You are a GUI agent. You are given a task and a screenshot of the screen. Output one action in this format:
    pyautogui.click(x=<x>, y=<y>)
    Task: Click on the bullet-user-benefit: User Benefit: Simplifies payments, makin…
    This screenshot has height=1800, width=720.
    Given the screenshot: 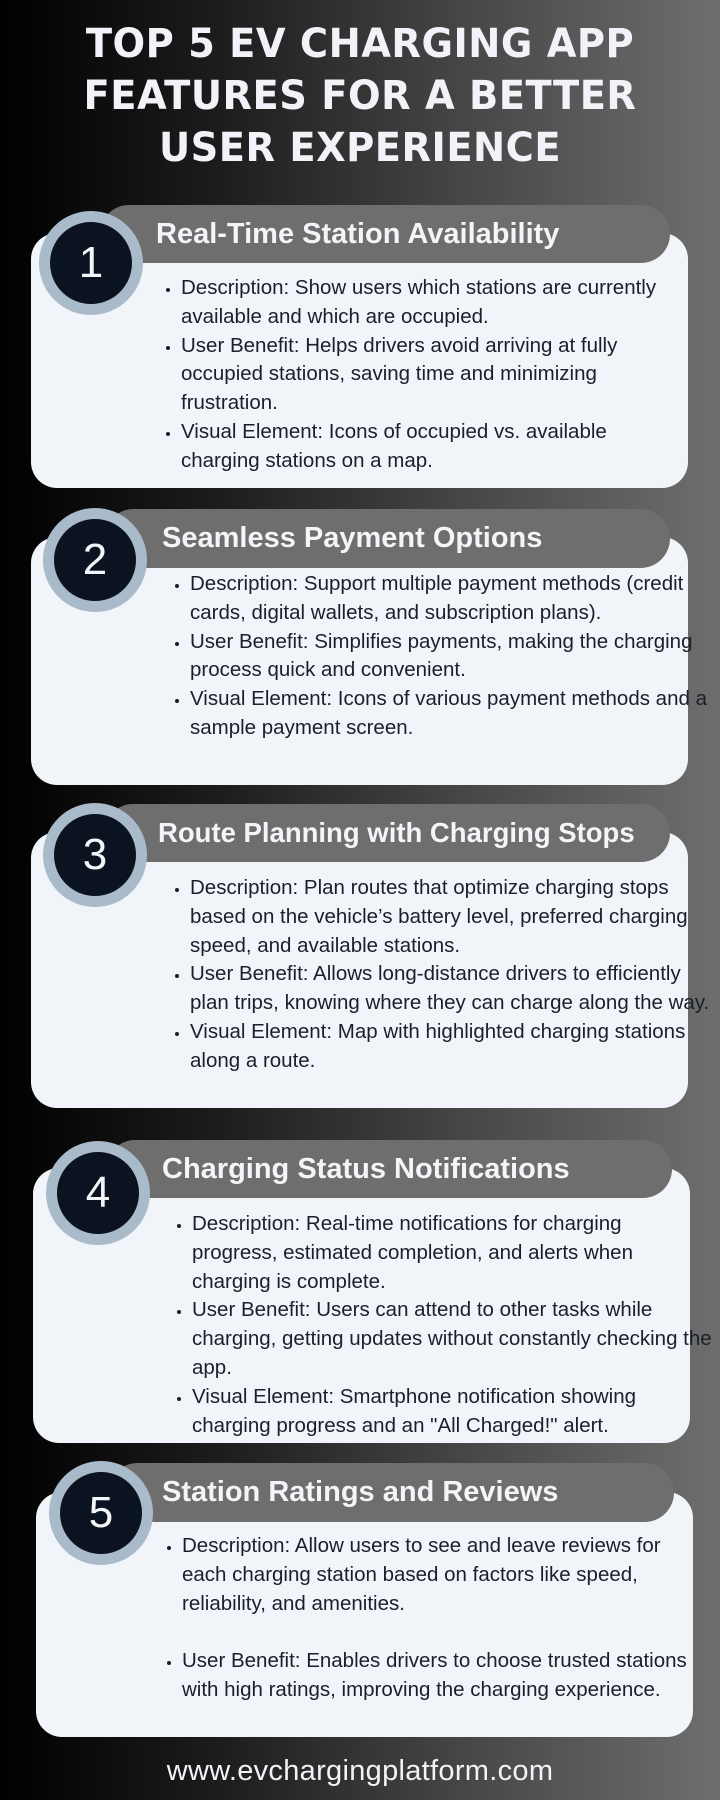 What is the action you would take?
    pyautogui.click(x=450, y=657)
    